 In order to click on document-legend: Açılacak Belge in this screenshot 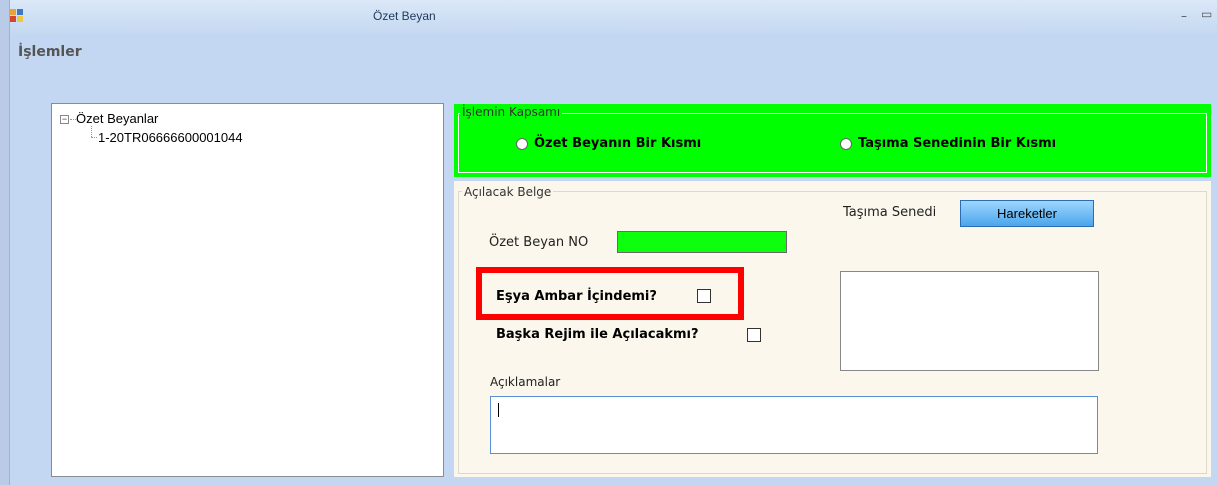, I will do `click(508, 192)`.